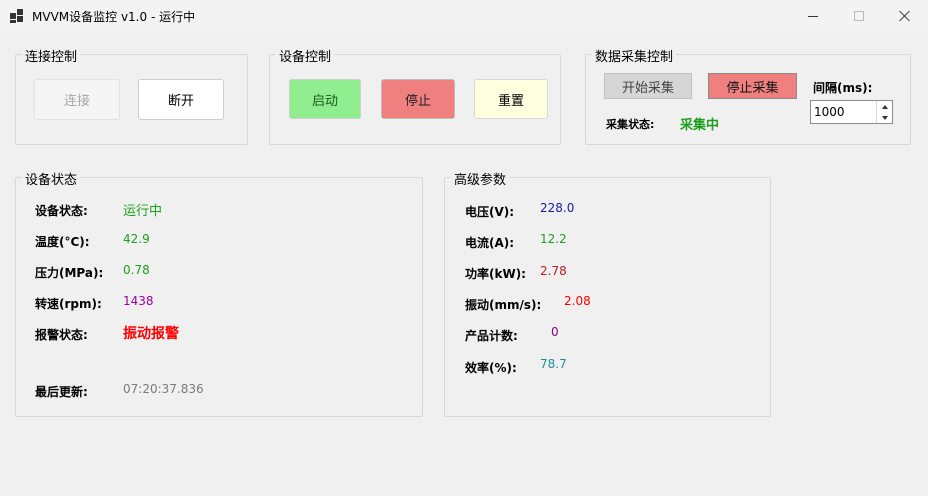 The width and height of the screenshot is (928, 496). Describe the element at coordinates (325, 99) in the screenshot. I see `start-device-button: 启动` at that location.